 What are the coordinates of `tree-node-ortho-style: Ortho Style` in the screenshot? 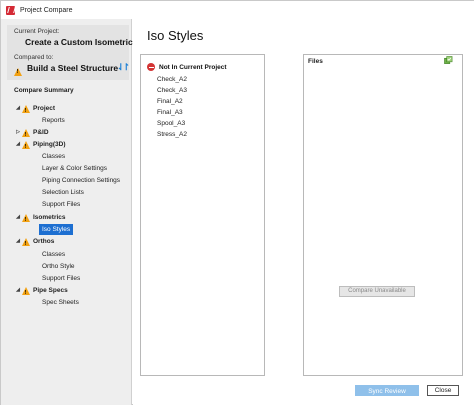 It's located at (58, 266).